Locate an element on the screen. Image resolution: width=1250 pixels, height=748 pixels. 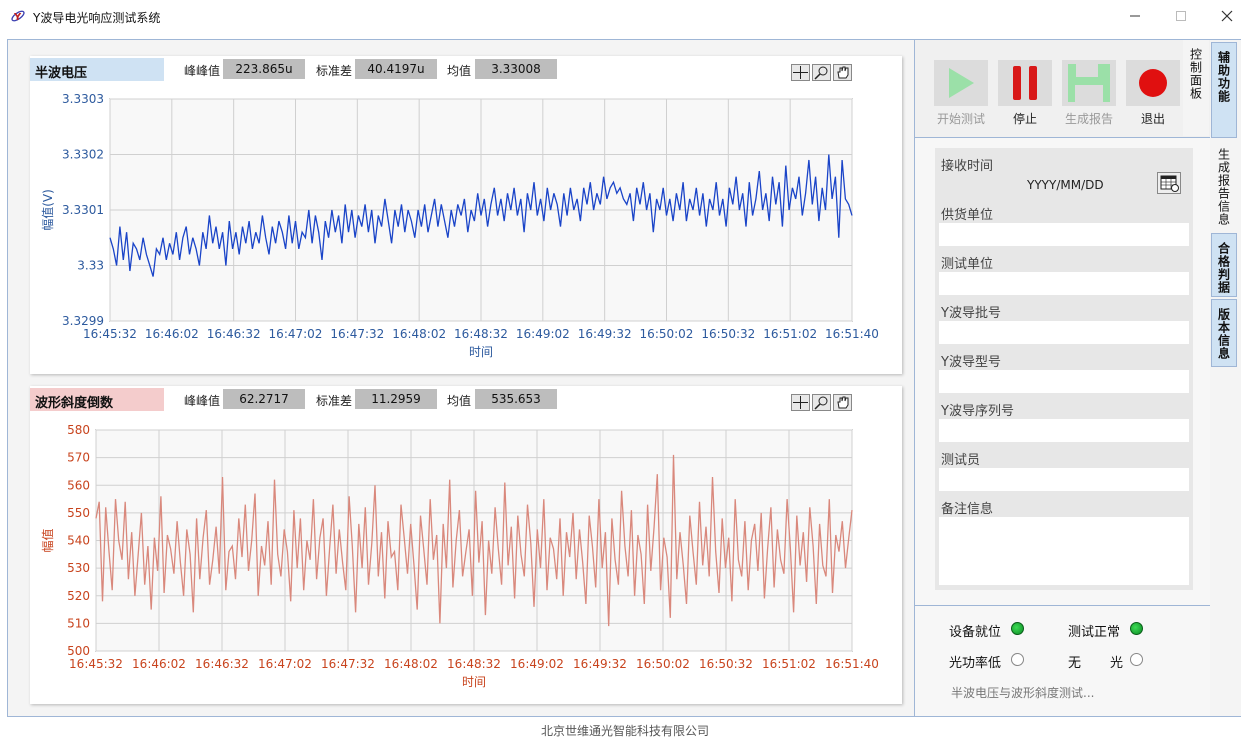
no-light-led is located at coordinates (1136, 659).